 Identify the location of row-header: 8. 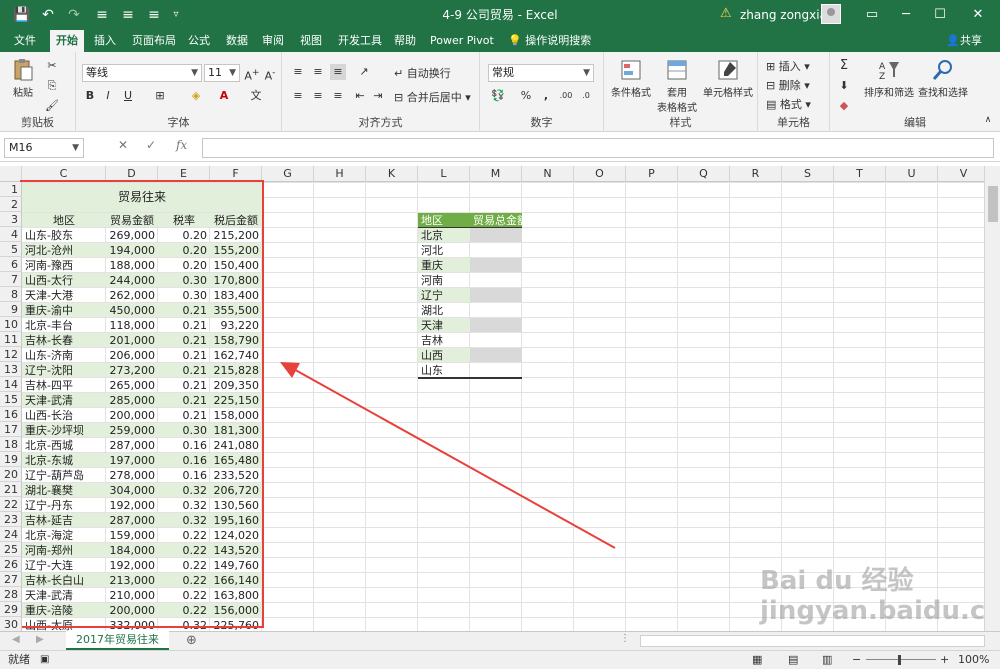
(11, 294).